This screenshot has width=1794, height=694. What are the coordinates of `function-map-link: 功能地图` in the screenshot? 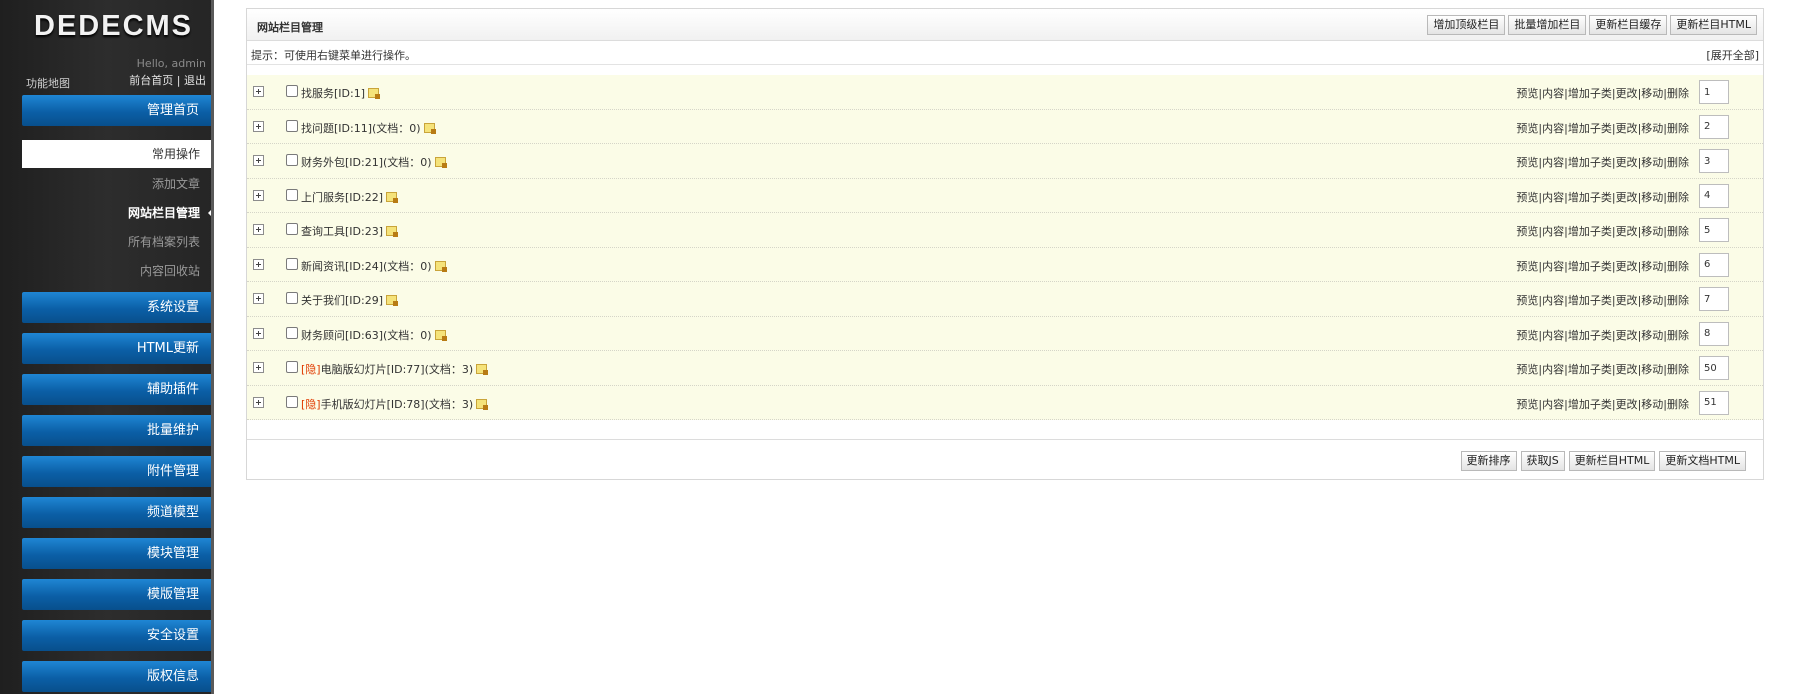 It's located at (48, 83).